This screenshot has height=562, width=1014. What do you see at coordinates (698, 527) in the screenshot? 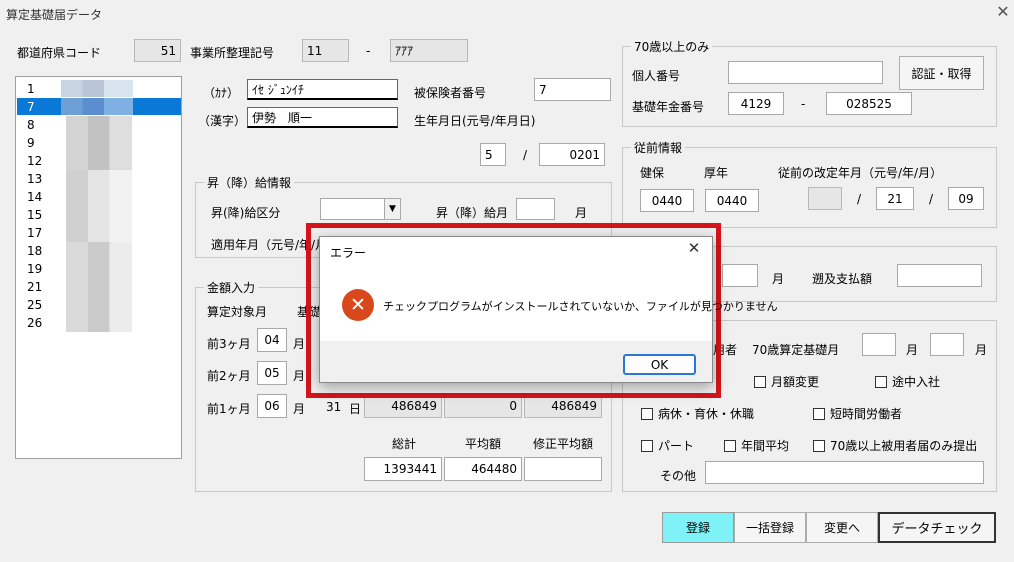
I see `register-button: 登録` at bounding box center [698, 527].